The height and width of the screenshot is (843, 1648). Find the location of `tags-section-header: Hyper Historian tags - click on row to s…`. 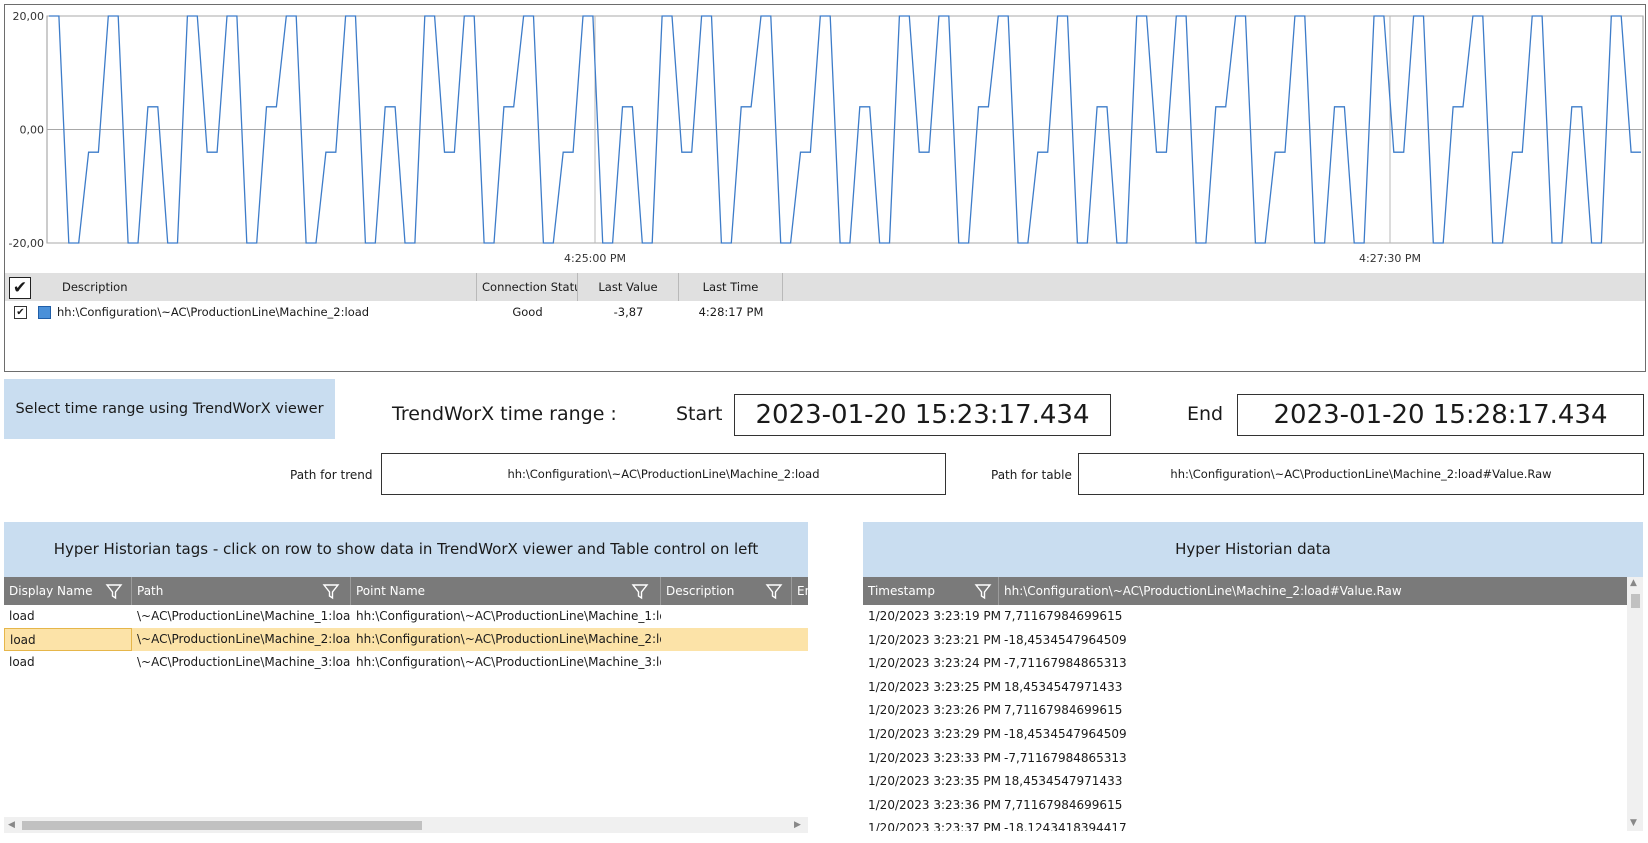

tags-section-header: Hyper Historian tags - click on row to s… is located at coordinates (406, 549).